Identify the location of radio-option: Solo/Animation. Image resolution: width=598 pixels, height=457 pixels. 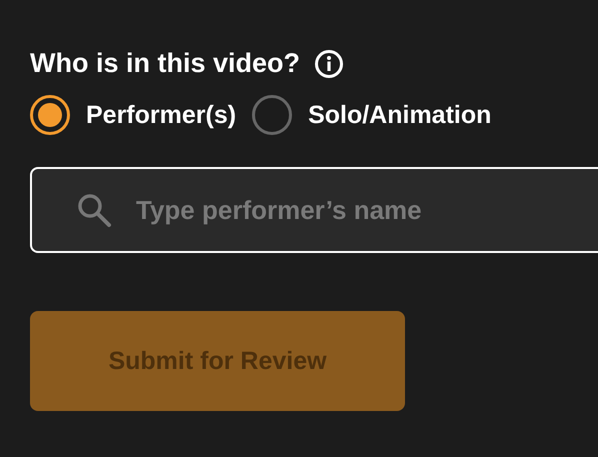
(372, 115).